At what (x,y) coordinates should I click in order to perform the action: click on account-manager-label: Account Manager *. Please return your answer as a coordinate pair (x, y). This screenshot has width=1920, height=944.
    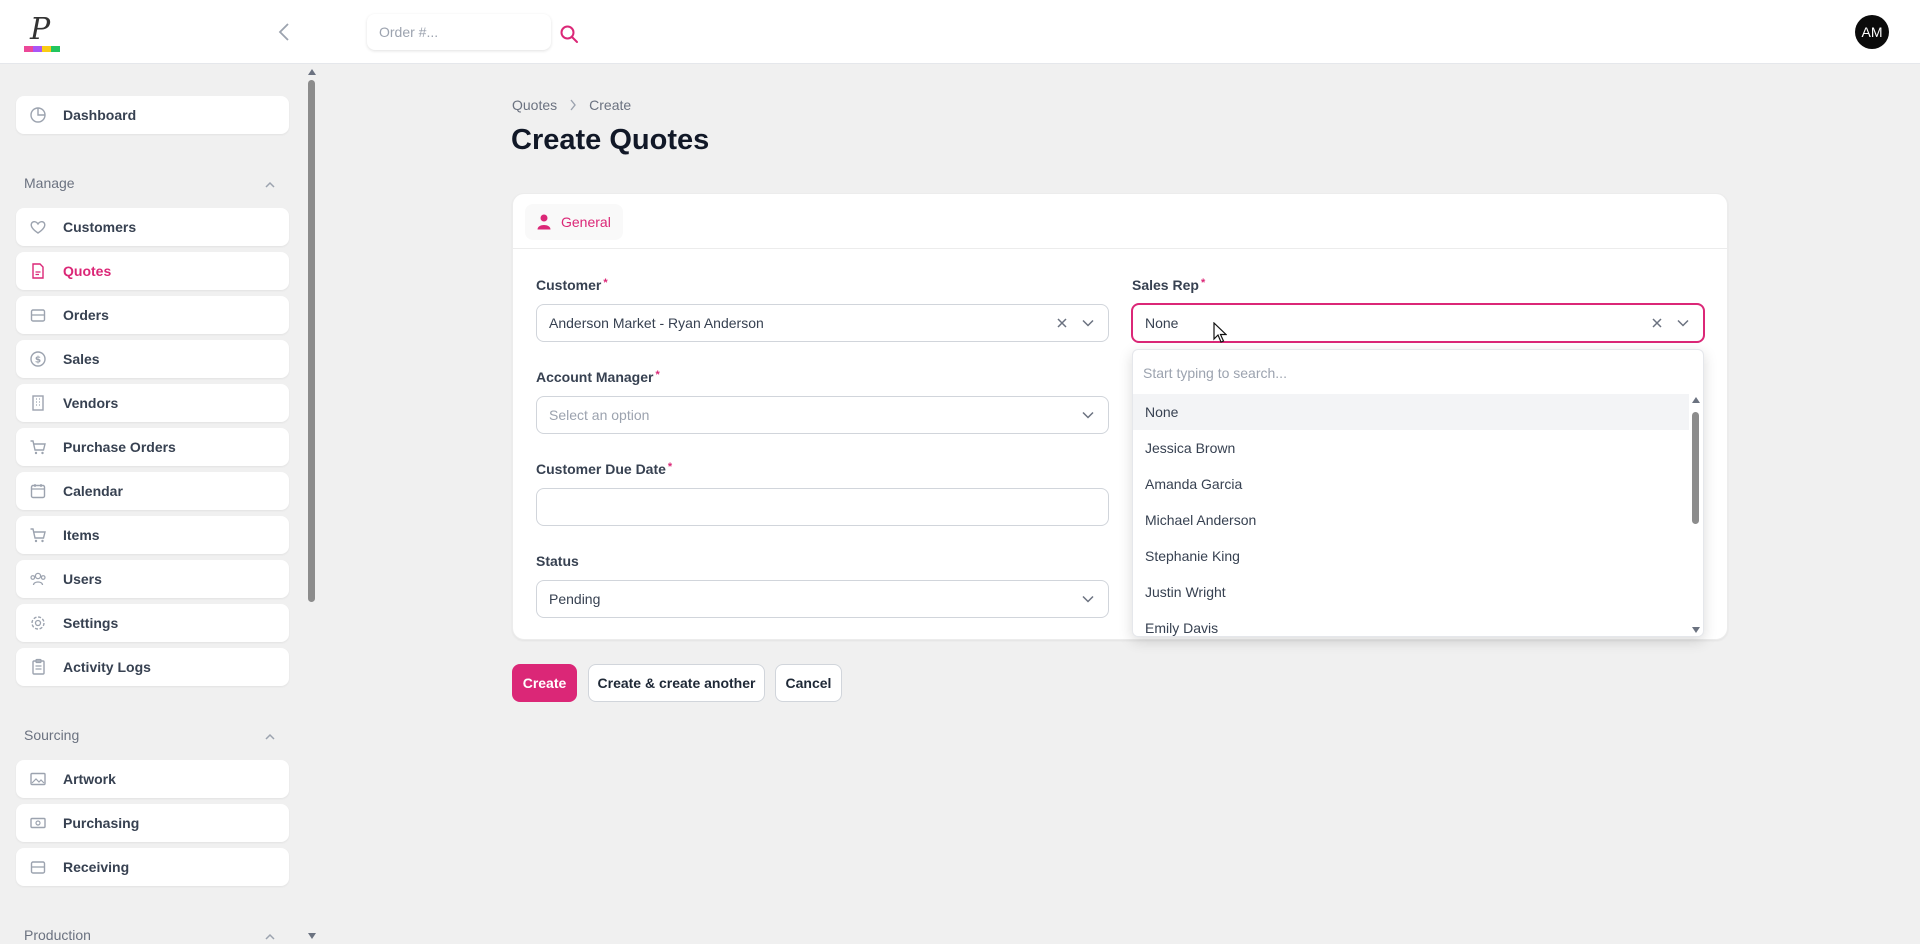
    Looking at the image, I should click on (598, 377).